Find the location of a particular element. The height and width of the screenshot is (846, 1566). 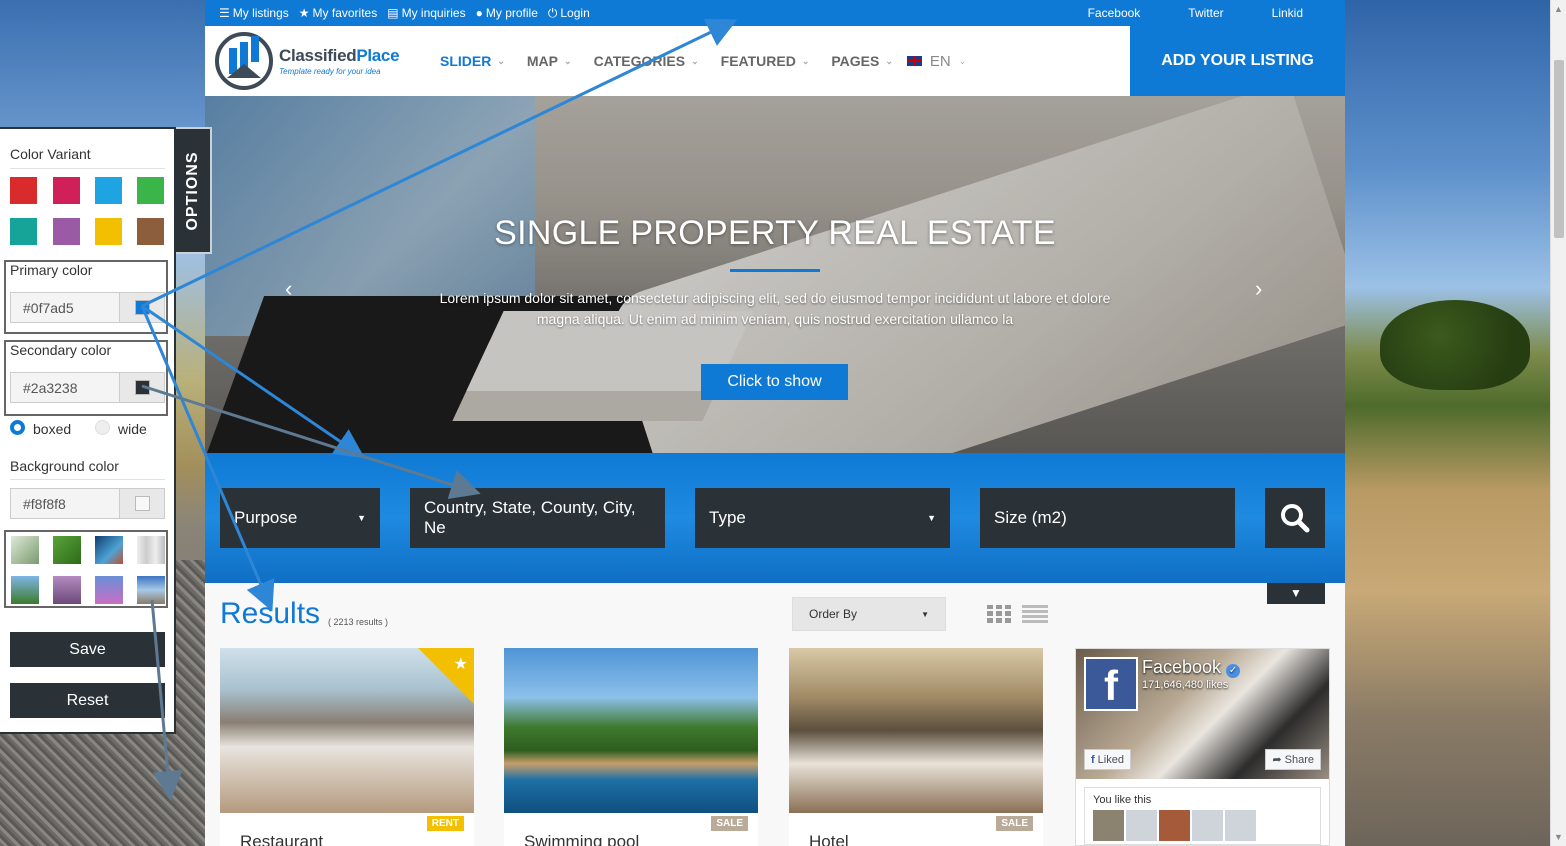

options-toggle-tab: OPTIONS is located at coordinates (194, 190).